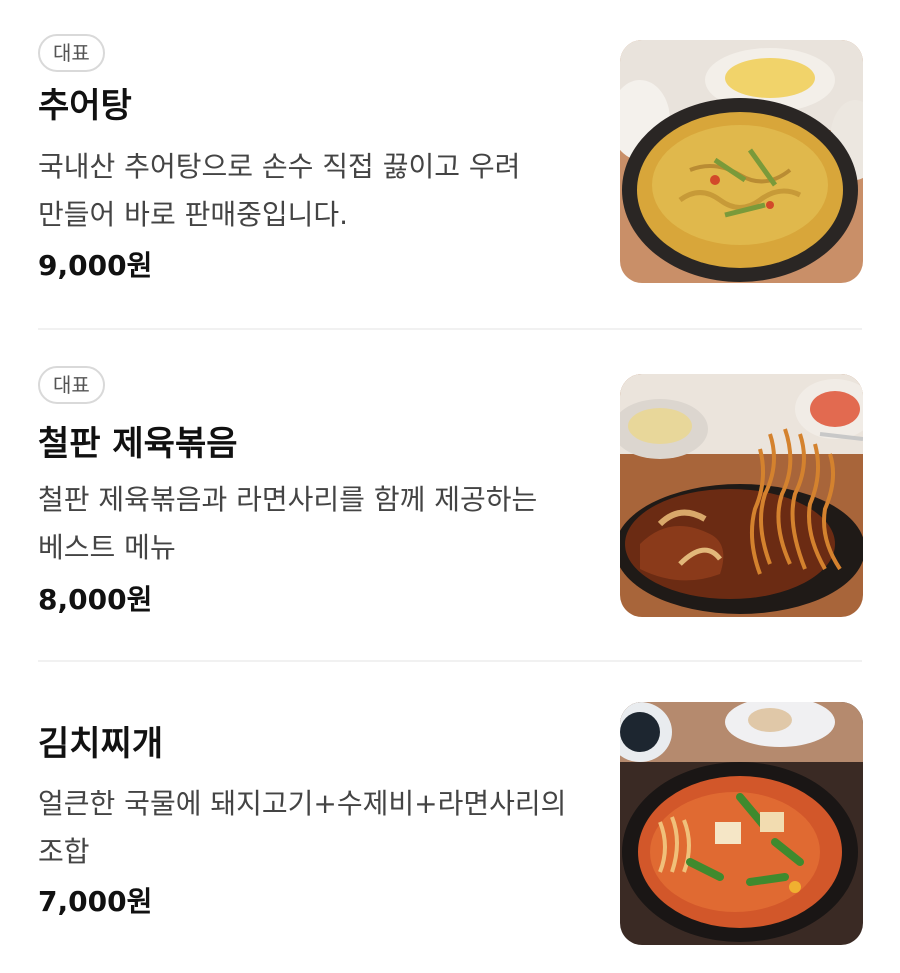 The image size is (900, 973). I want to click on menu-item-description: 얼큰한 국물에 돼지고기+수제비+라면사리의 조합, so click(302, 827).